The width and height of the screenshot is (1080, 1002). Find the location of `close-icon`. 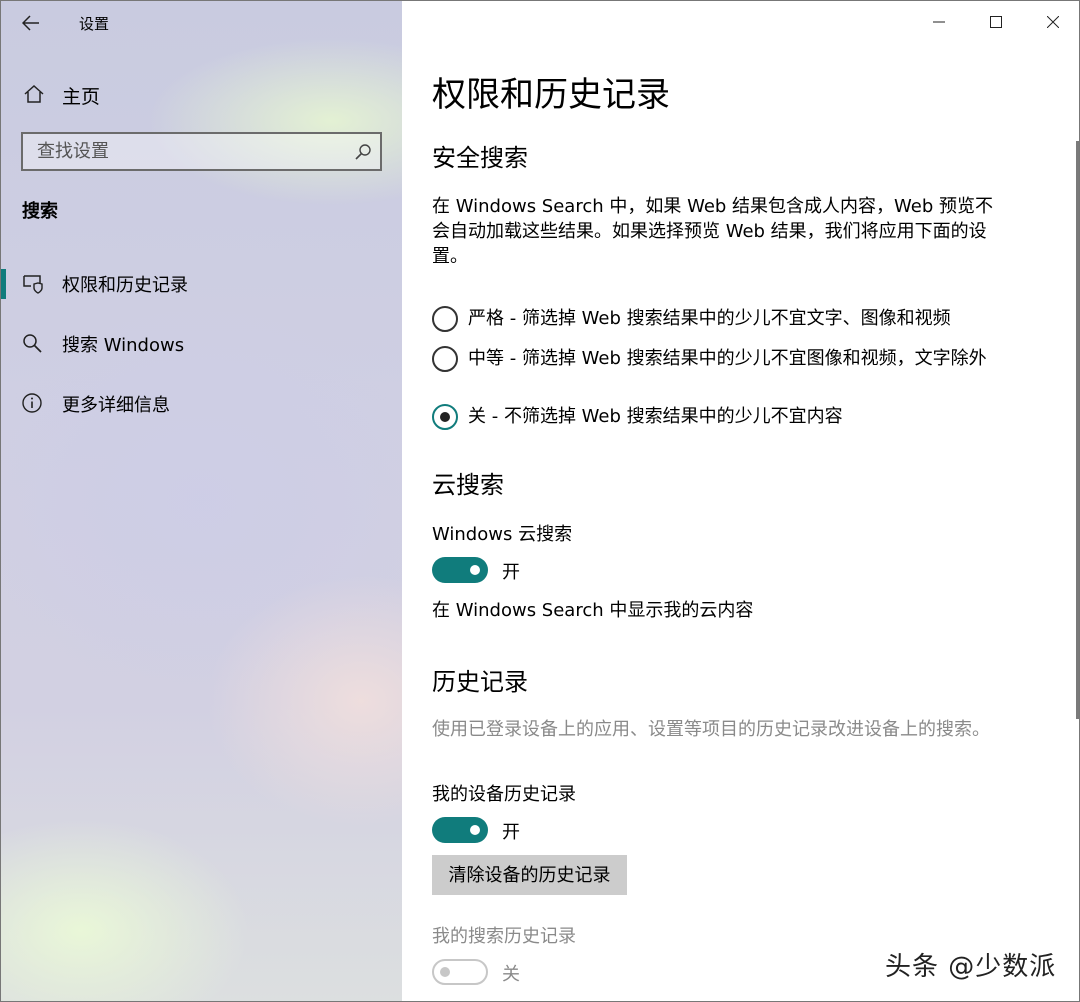

close-icon is located at coordinates (1052, 22).